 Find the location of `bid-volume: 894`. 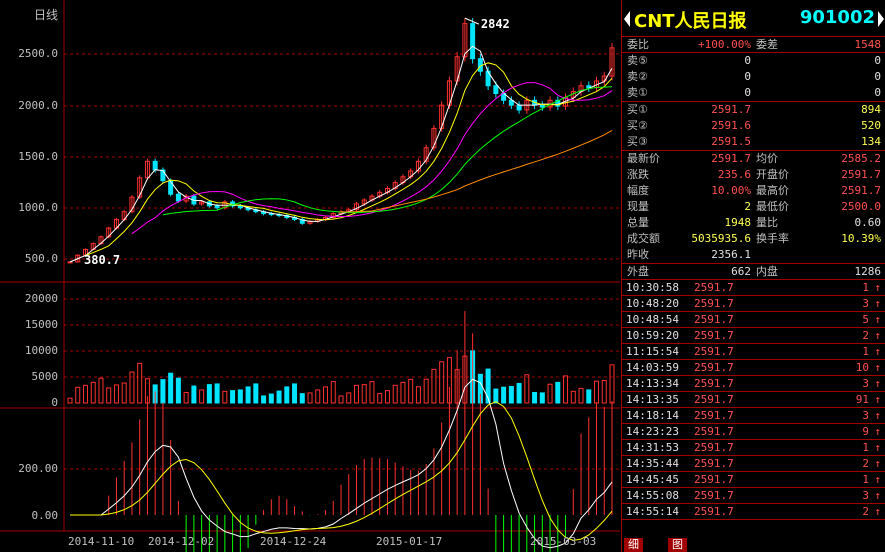

bid-volume: 894 is located at coordinates (871, 109).